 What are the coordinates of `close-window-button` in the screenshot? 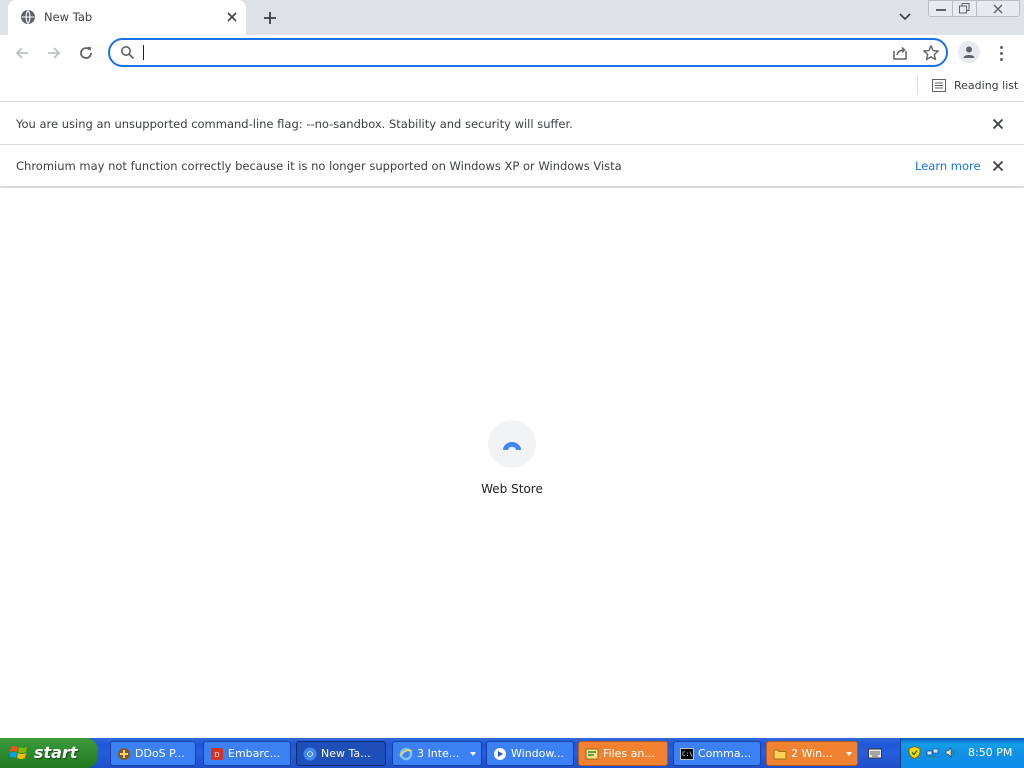 It's located at (998, 8).